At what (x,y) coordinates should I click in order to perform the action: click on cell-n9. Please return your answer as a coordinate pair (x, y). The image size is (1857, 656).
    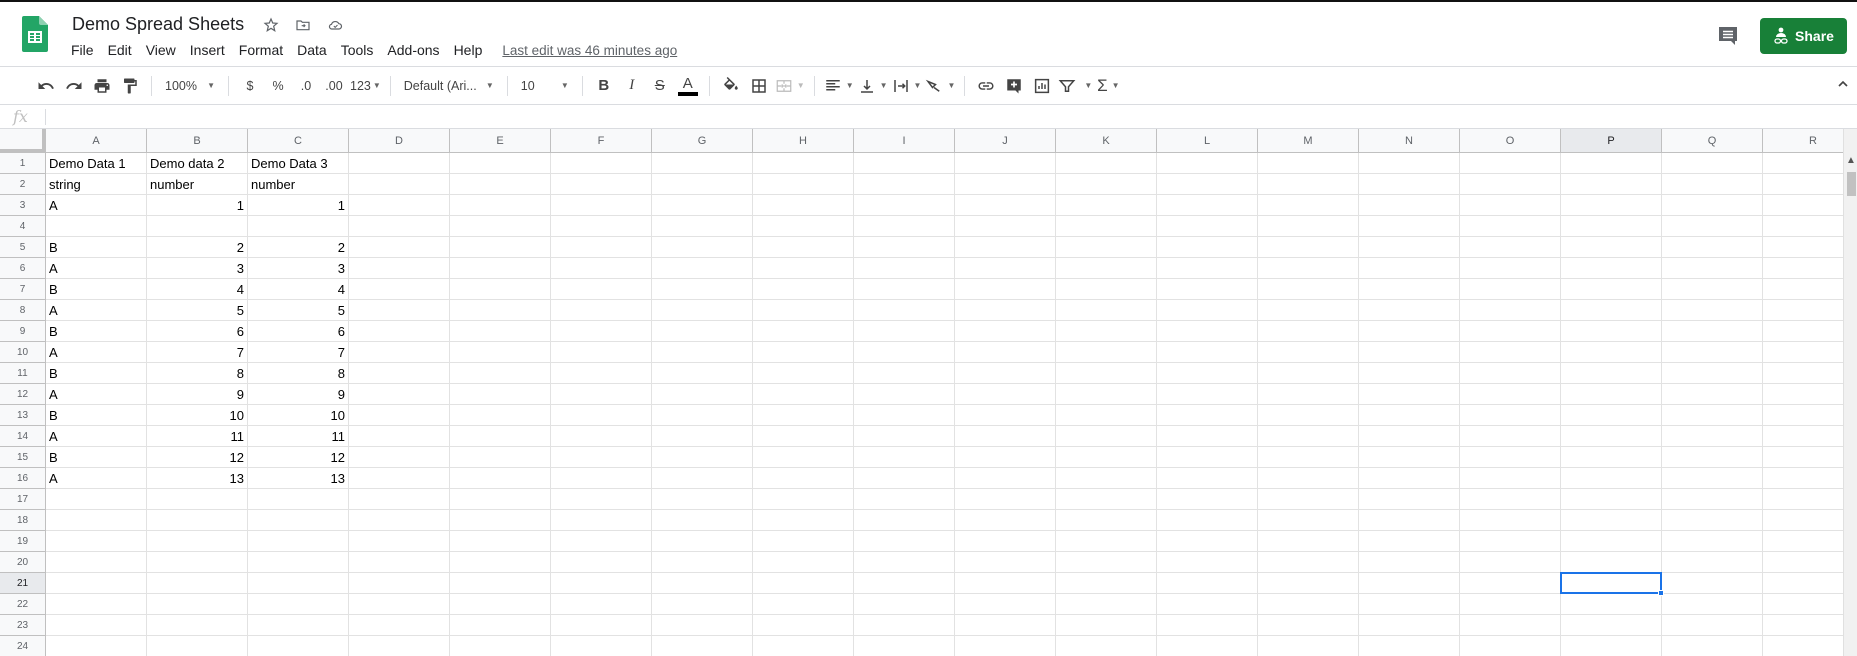
    Looking at the image, I should click on (1409, 331).